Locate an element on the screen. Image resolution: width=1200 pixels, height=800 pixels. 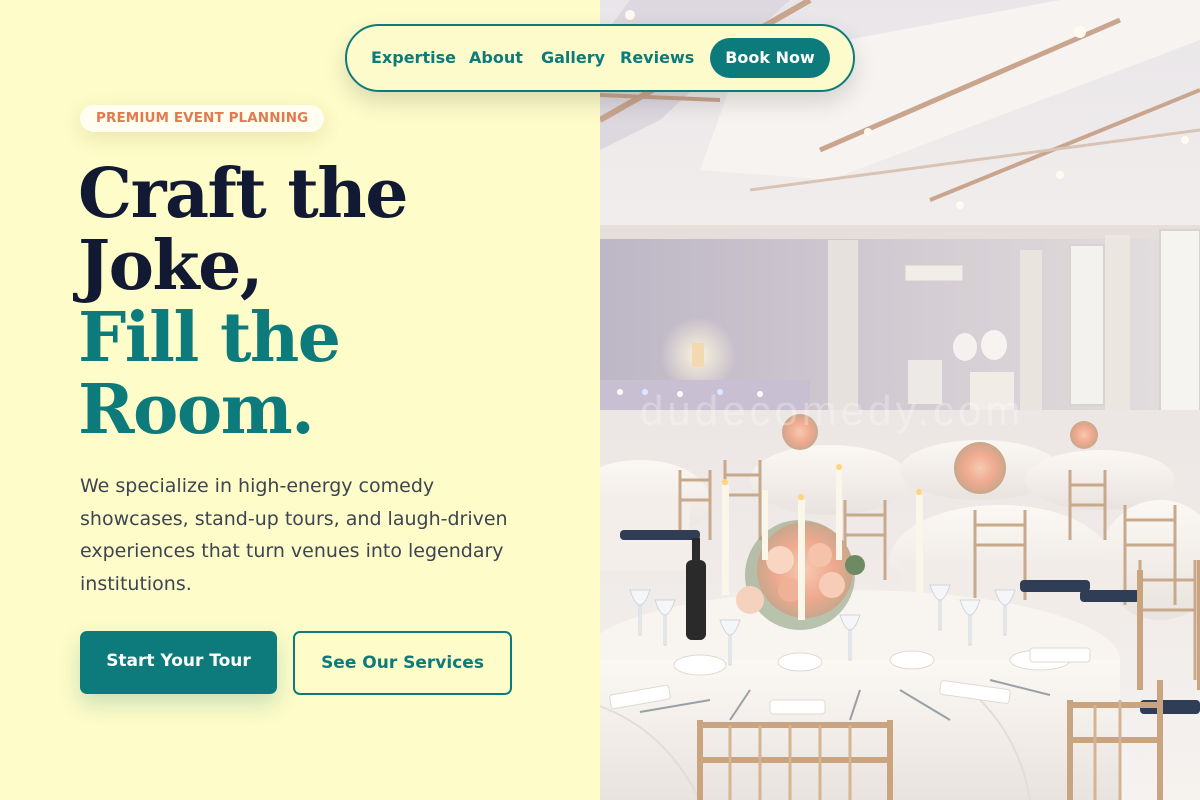
headline-line-2: Joke, is located at coordinates (171, 266).